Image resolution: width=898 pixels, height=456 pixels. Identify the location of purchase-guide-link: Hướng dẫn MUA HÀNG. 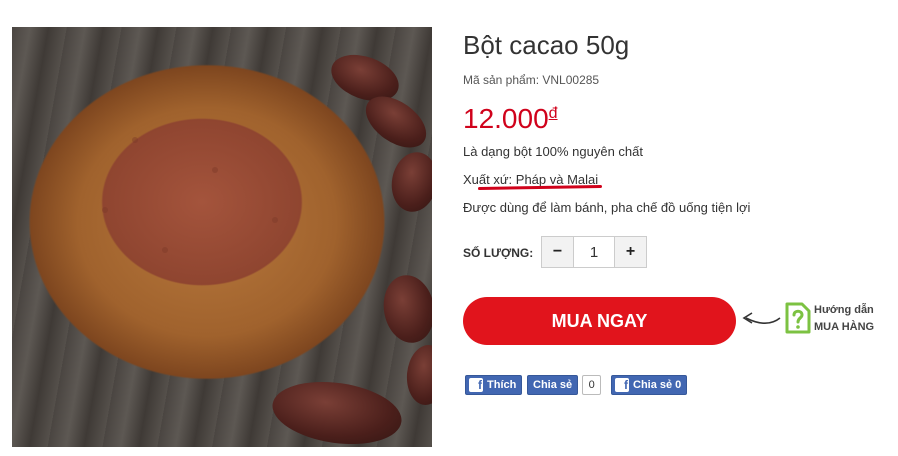
(844, 319).